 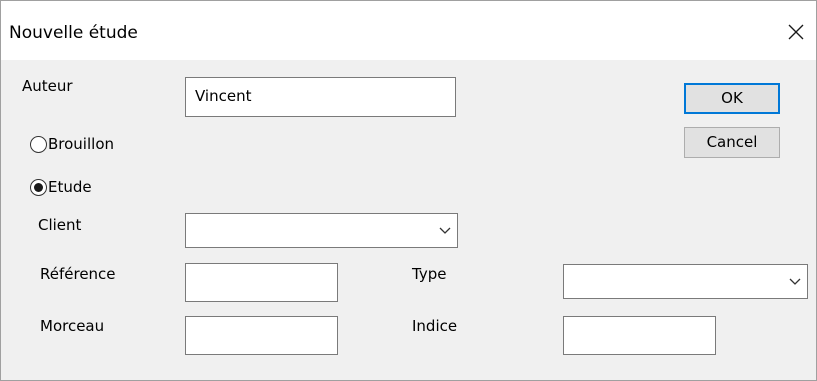 I want to click on indice-field, so click(x=639, y=335).